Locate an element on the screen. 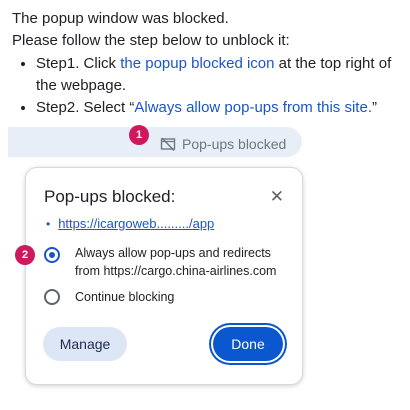 Image resolution: width=410 pixels, height=410 pixels. instructions-line-1: The popup window was blocked. is located at coordinates (120, 18).